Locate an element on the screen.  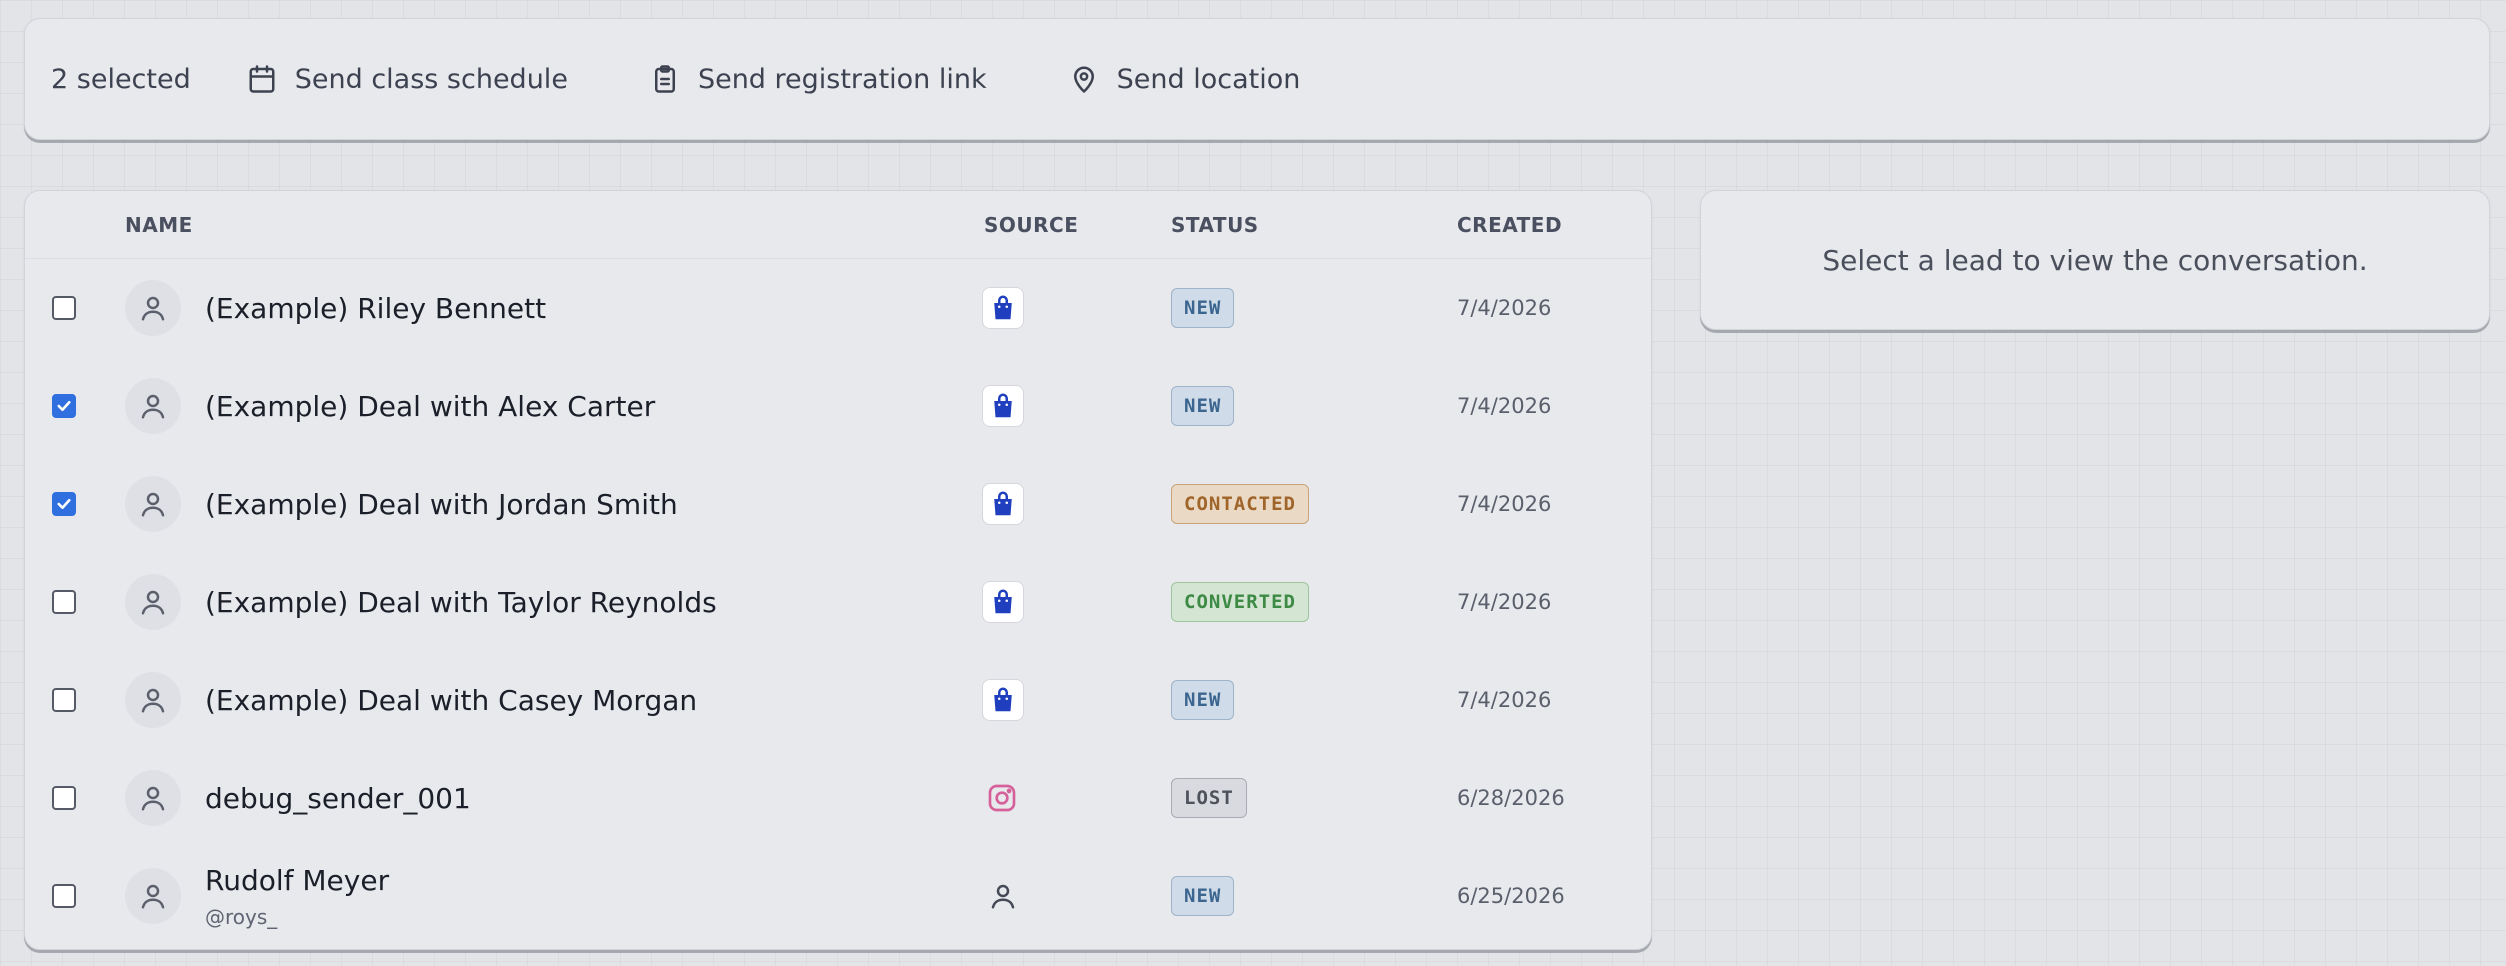
lead-name: (Example) Deal with Alex Carter is located at coordinates (430, 406).